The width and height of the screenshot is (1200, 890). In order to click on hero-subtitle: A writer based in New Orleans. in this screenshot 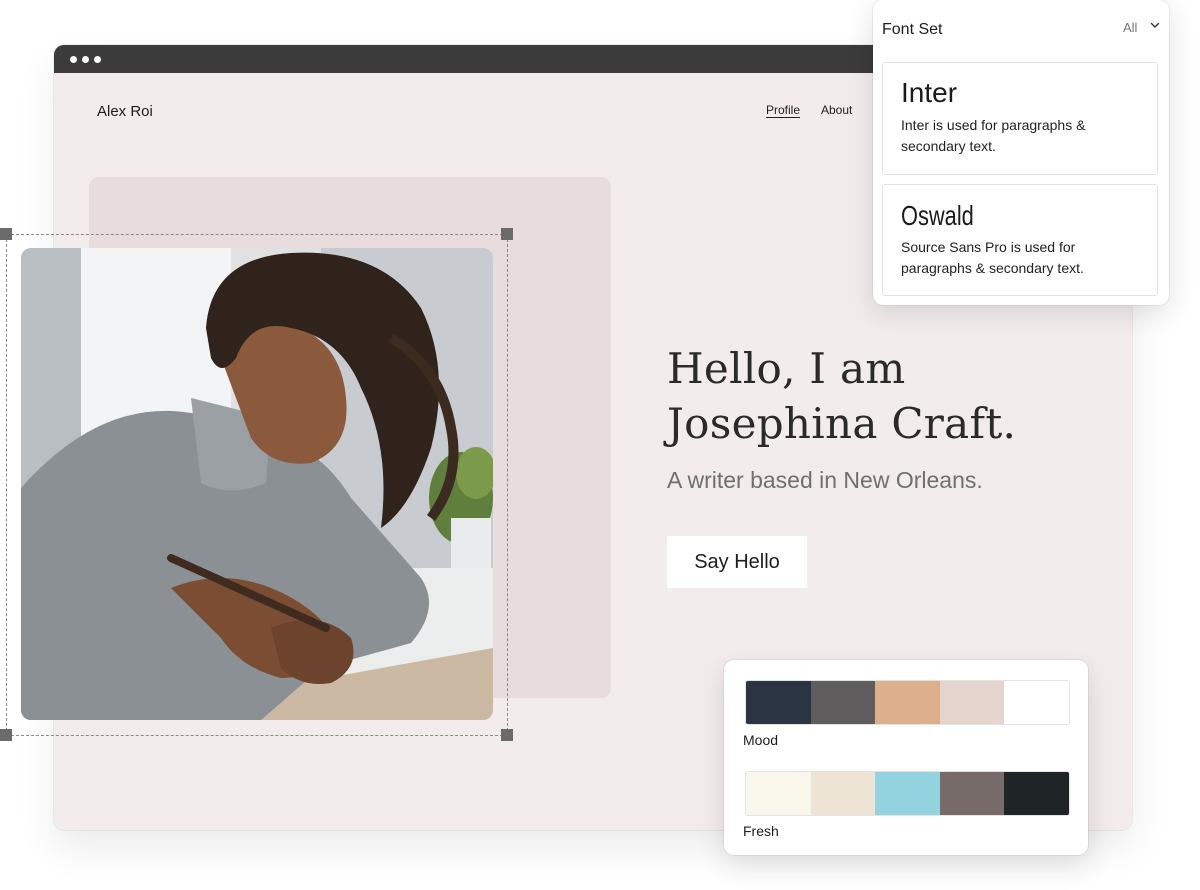, I will do `click(825, 480)`.